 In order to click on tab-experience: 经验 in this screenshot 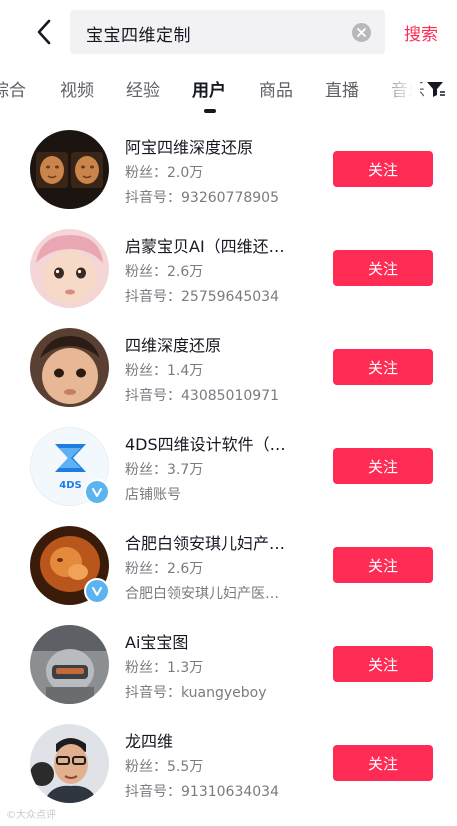, I will do `click(143, 88)`.